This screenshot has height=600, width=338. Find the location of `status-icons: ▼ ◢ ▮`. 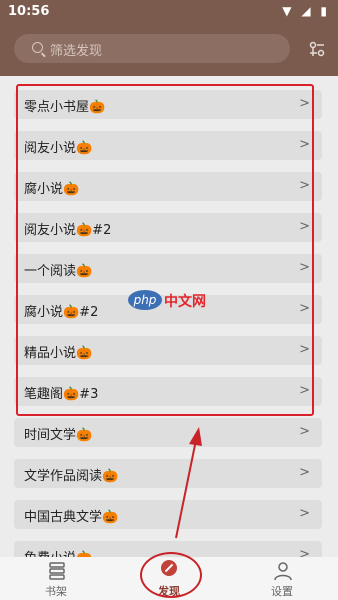

status-icons: ▼ ◢ ▮ is located at coordinates (306, 11).